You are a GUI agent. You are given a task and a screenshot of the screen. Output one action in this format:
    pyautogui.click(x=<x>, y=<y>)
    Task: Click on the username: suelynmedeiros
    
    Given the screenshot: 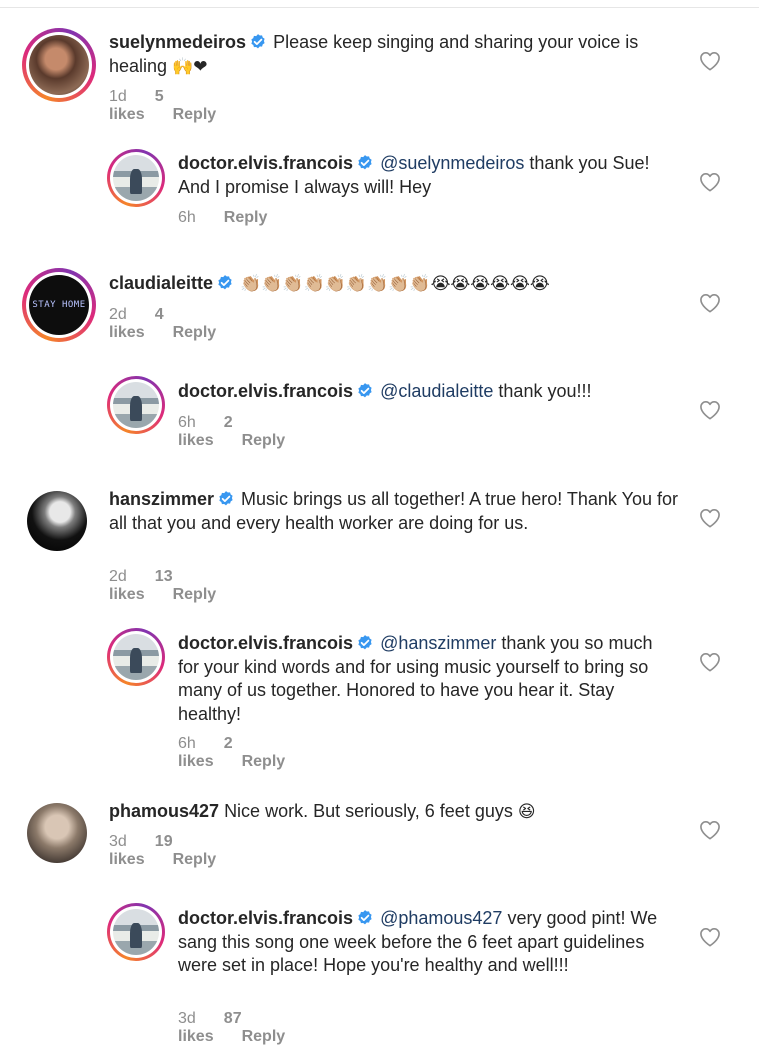 What is the action you would take?
    pyautogui.click(x=177, y=42)
    